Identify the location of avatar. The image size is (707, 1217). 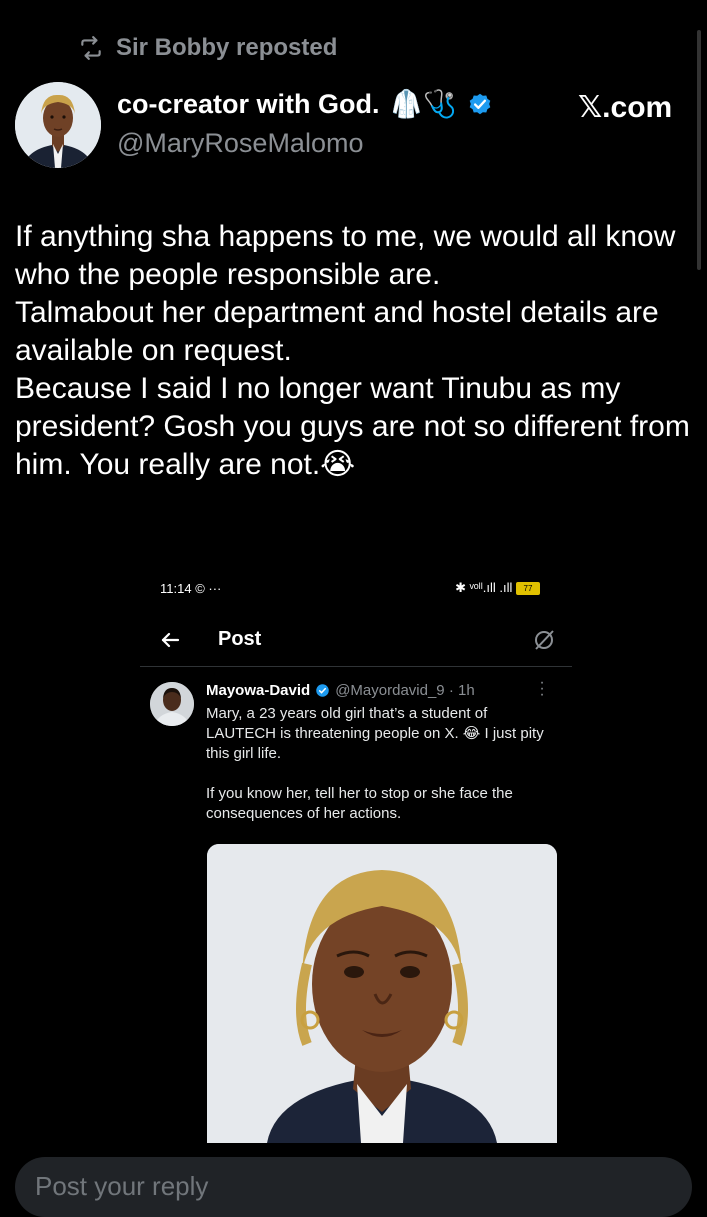
(58, 125).